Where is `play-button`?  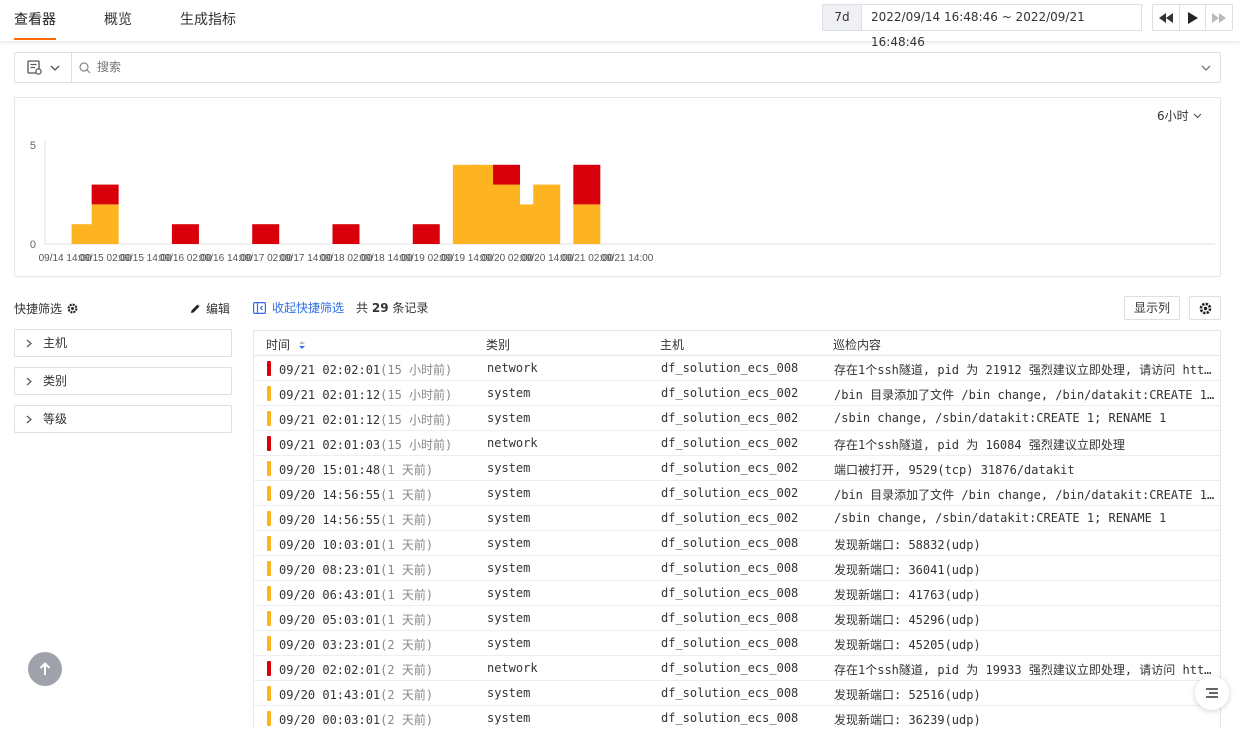 play-button is located at coordinates (1193, 17).